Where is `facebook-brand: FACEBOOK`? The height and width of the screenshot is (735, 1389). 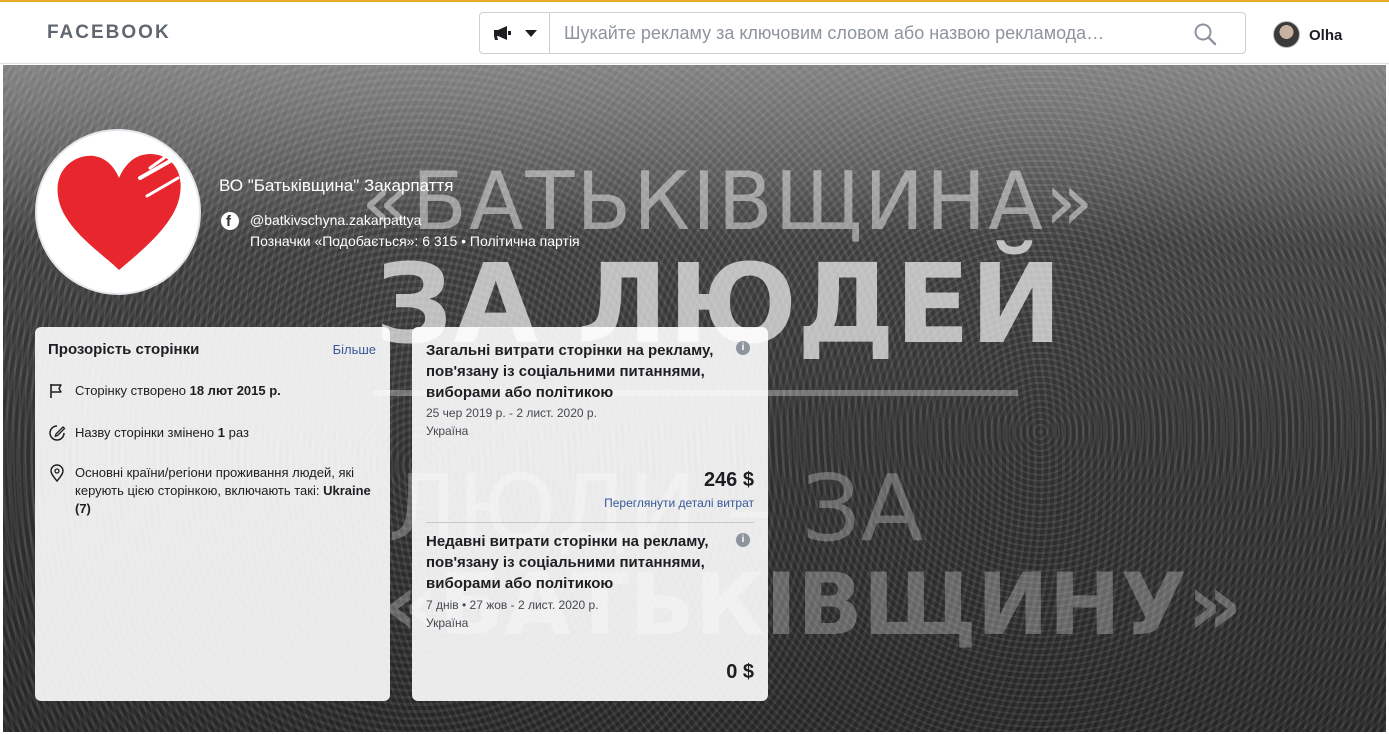 facebook-brand: FACEBOOK is located at coordinates (109, 33).